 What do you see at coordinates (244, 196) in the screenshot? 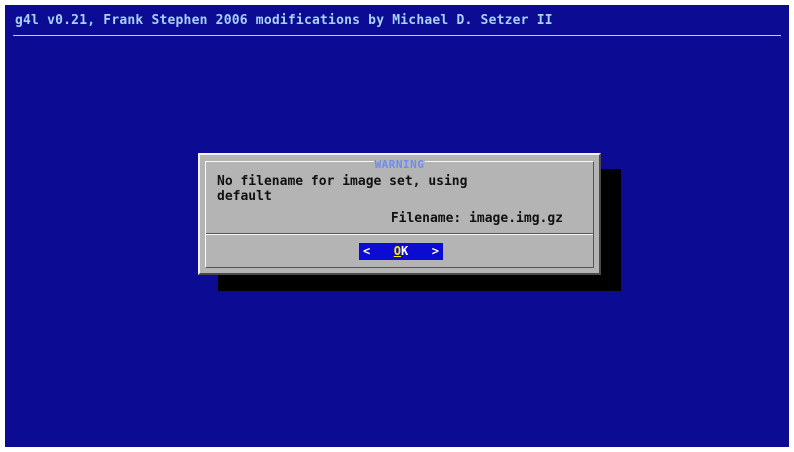
I see `message-line-2: default` at bounding box center [244, 196].